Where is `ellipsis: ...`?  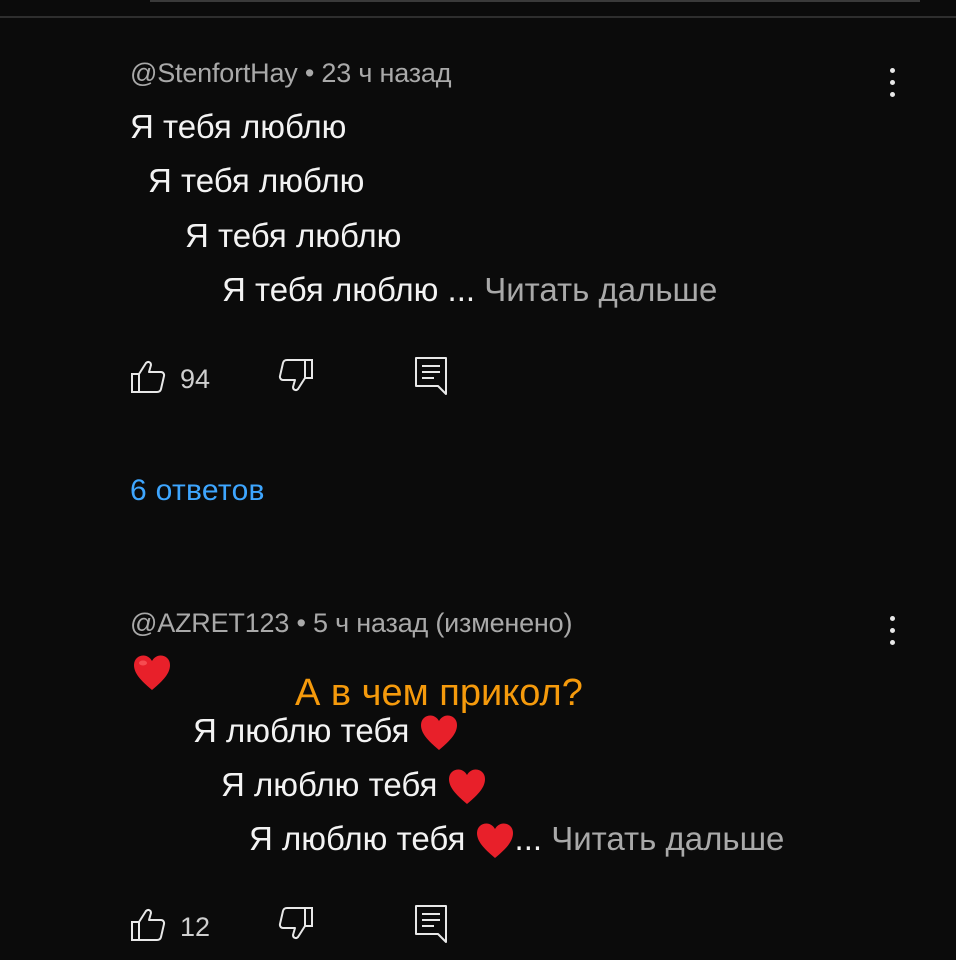
ellipsis: ... is located at coordinates (528, 838).